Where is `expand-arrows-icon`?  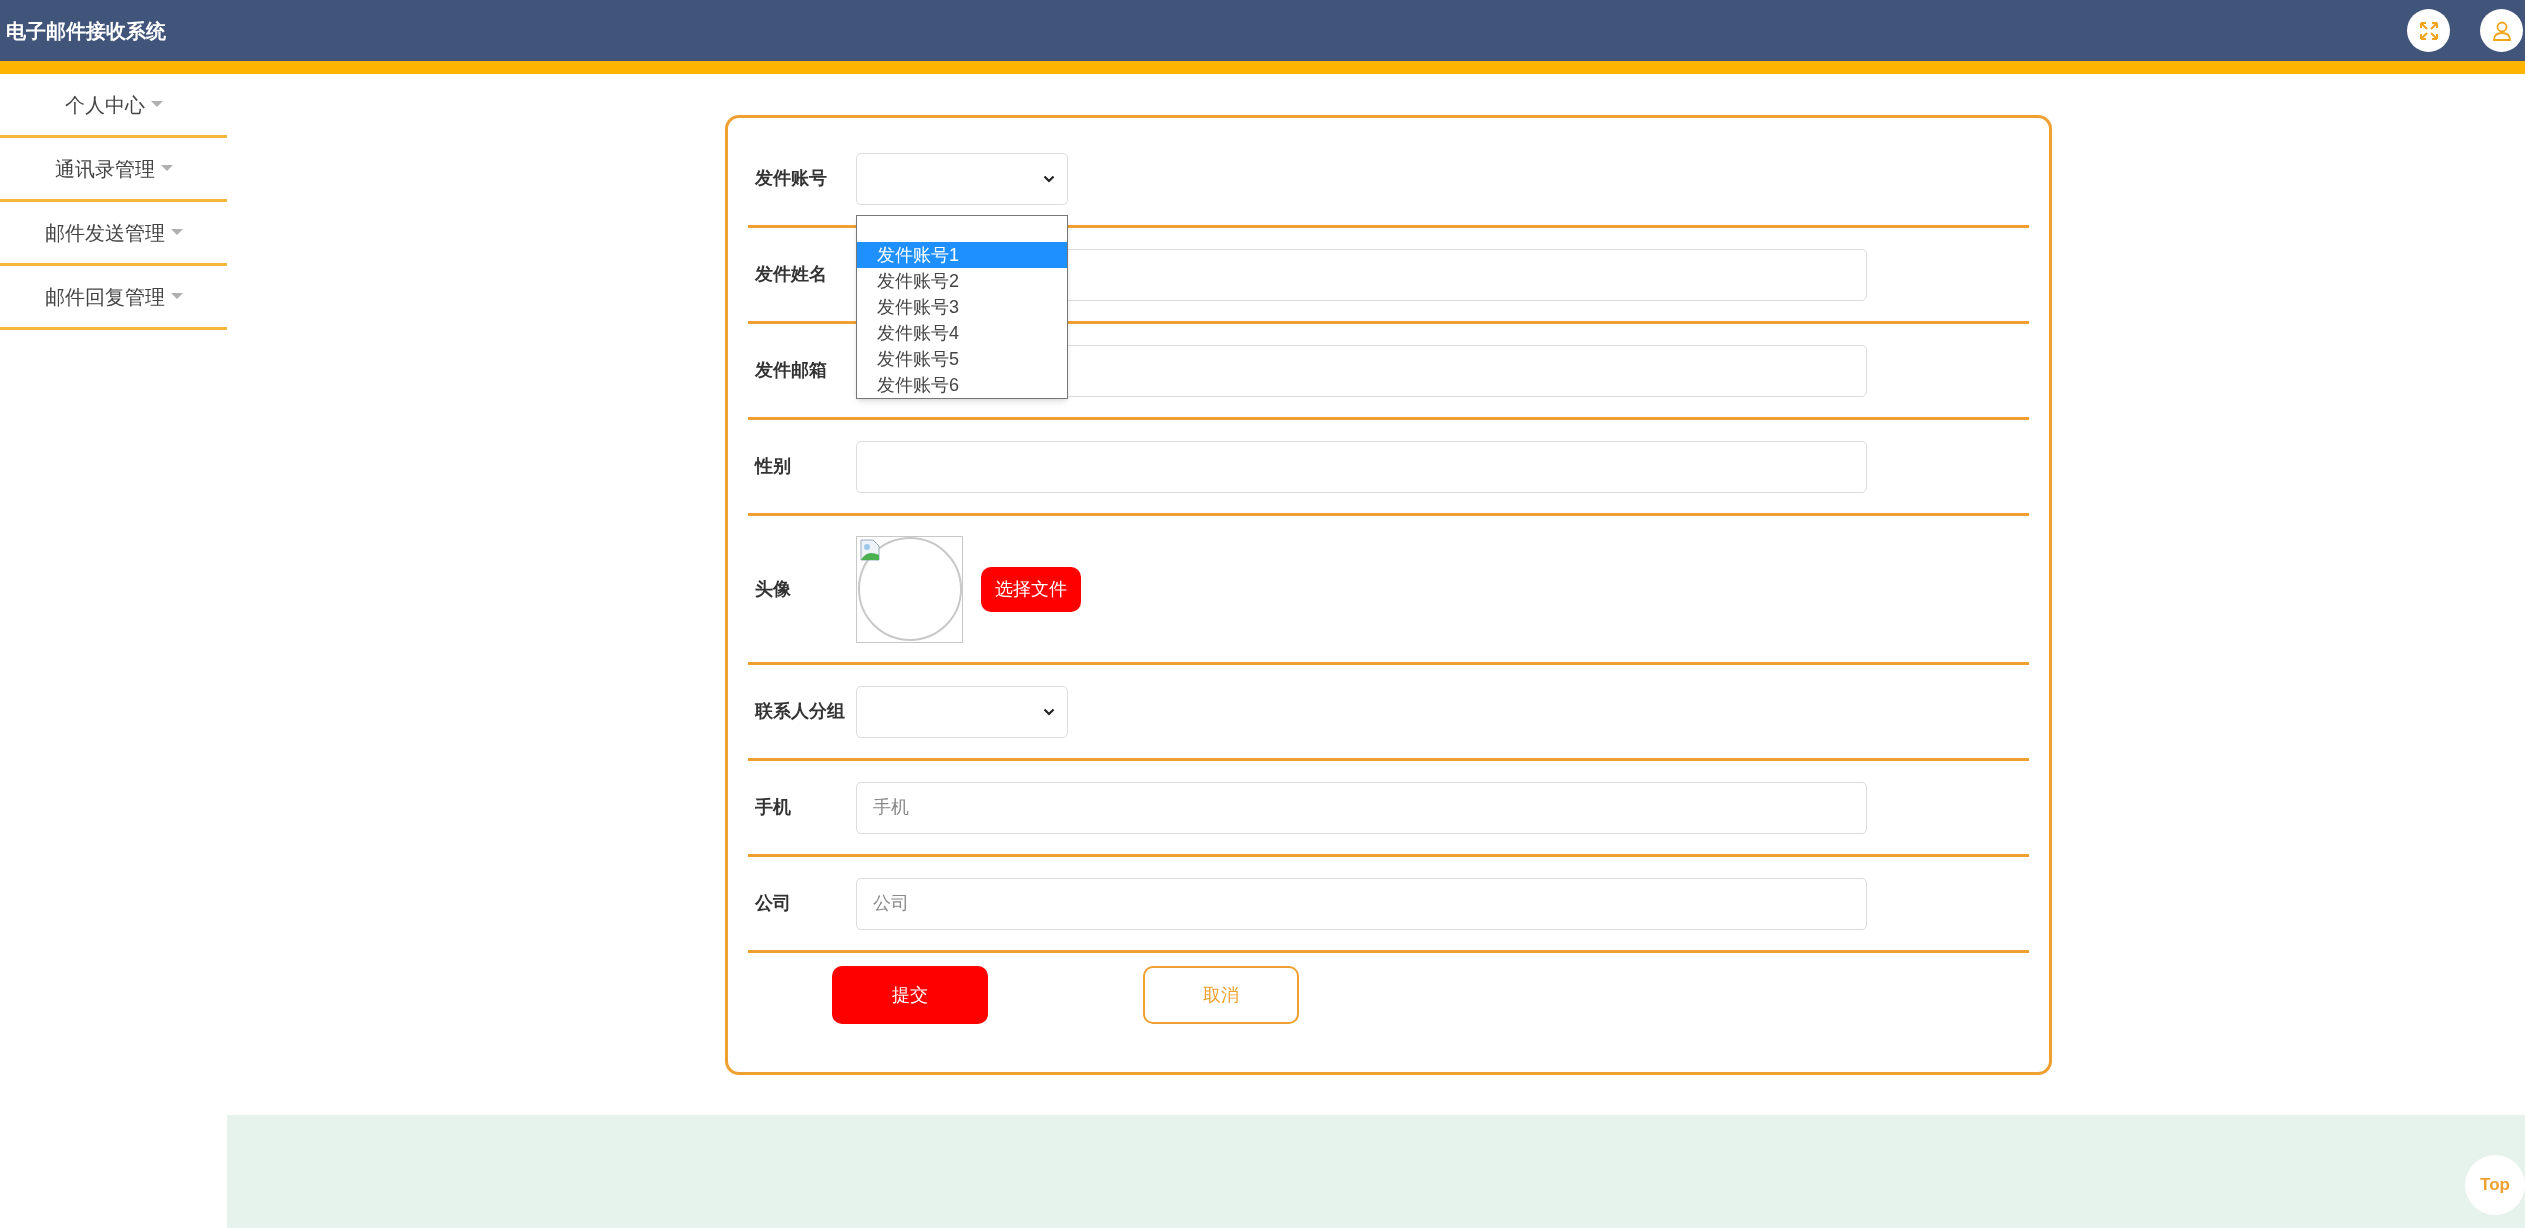 expand-arrows-icon is located at coordinates (2428, 30).